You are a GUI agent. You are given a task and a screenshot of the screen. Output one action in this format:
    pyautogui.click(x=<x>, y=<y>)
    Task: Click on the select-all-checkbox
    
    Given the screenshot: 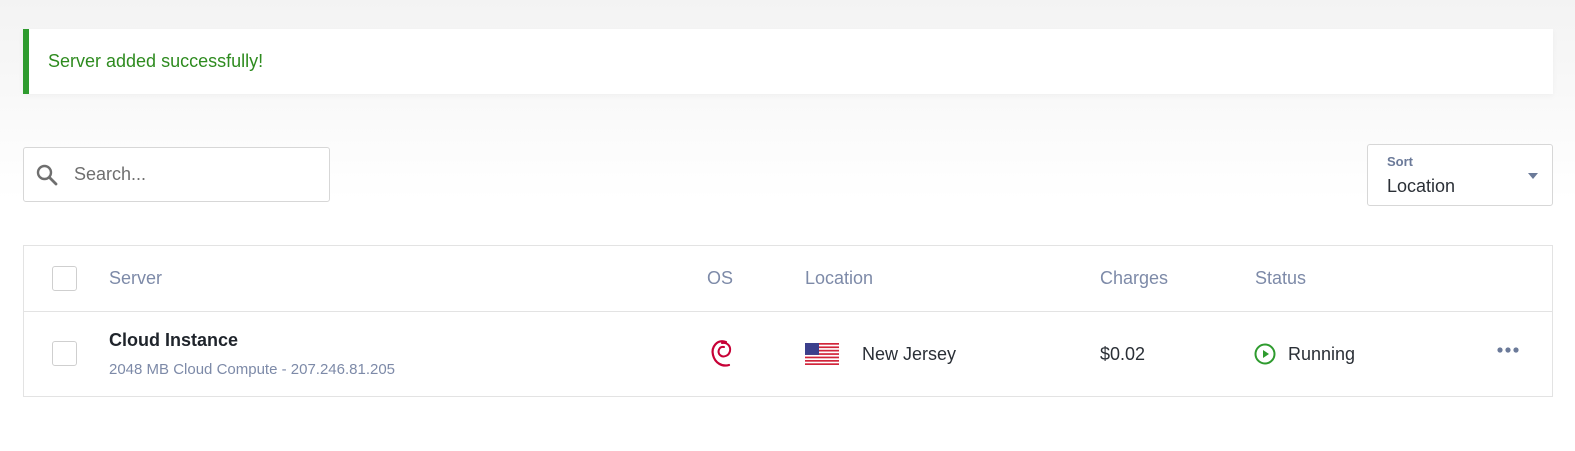 What is the action you would take?
    pyautogui.click(x=64, y=278)
    